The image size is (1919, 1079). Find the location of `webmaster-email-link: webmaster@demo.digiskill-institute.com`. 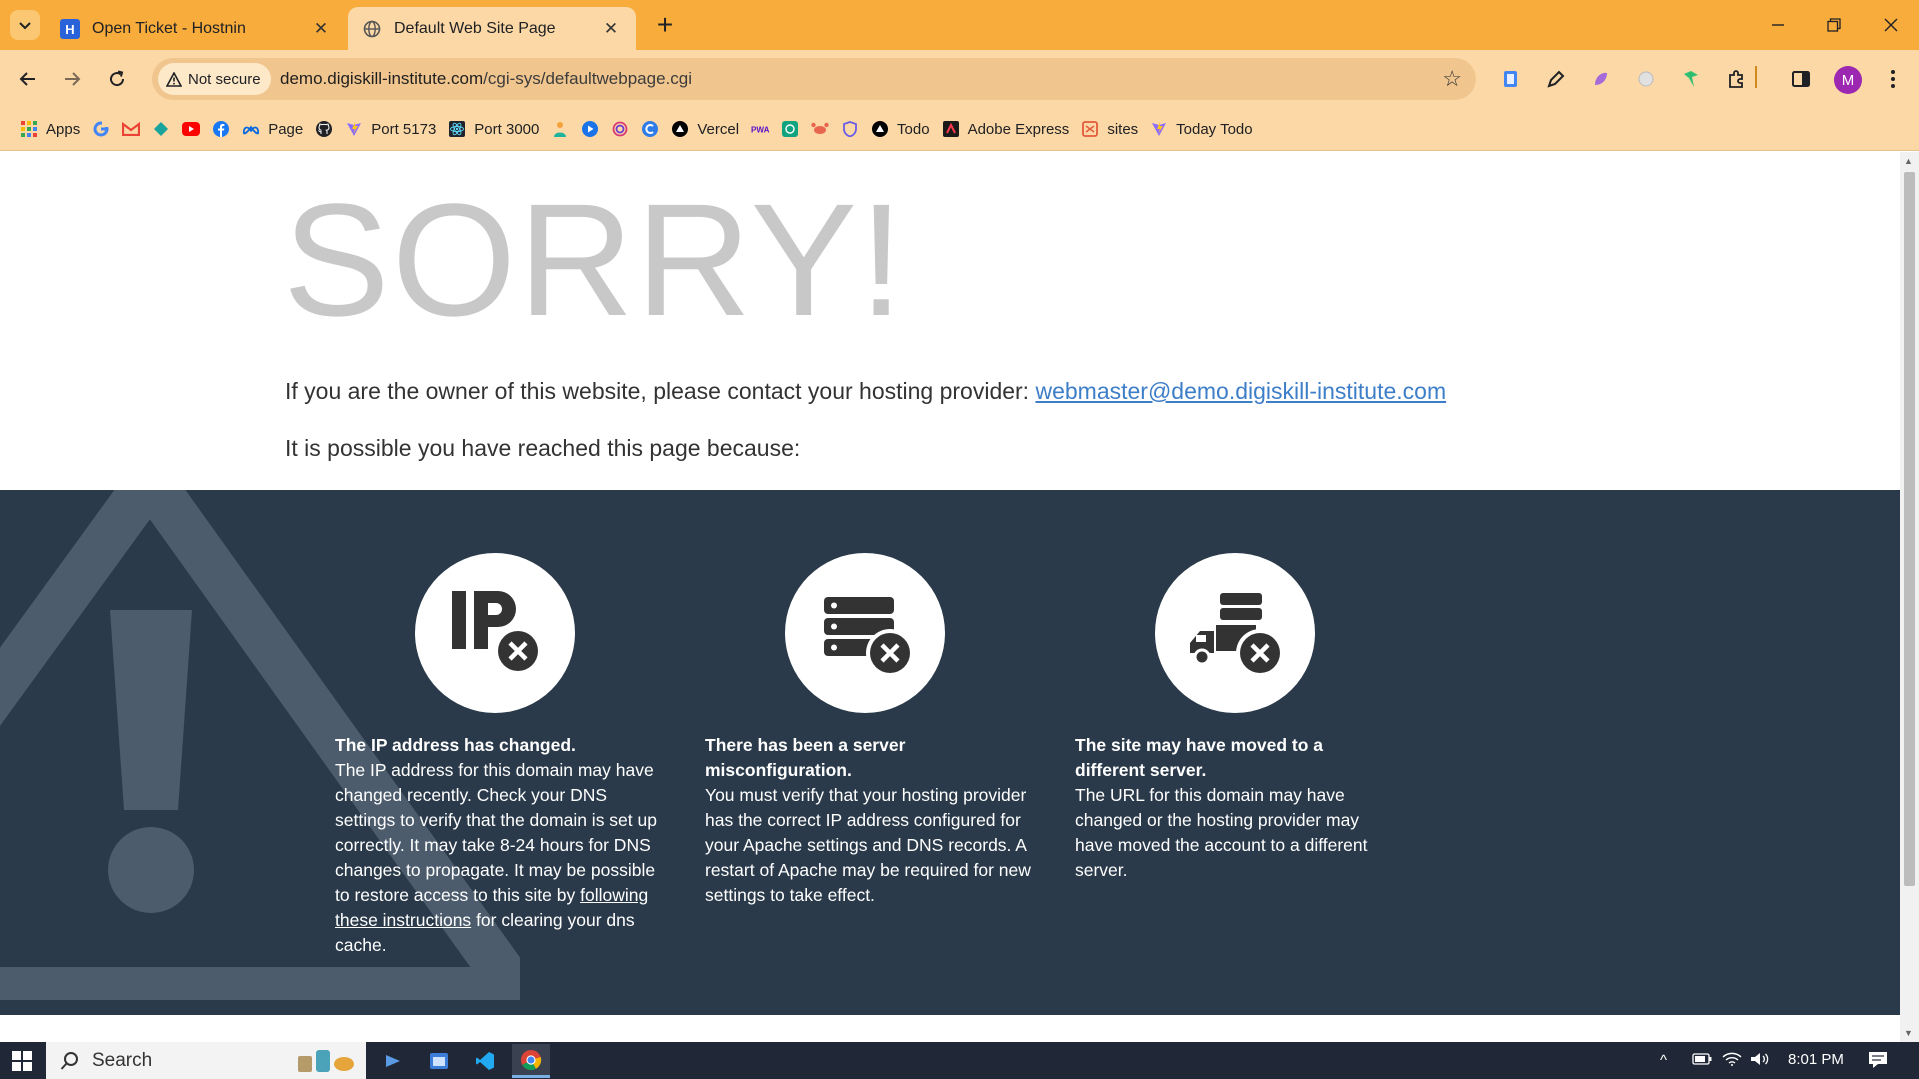

webmaster-email-link: webmaster@demo.digiskill-institute.com is located at coordinates (1240, 391).